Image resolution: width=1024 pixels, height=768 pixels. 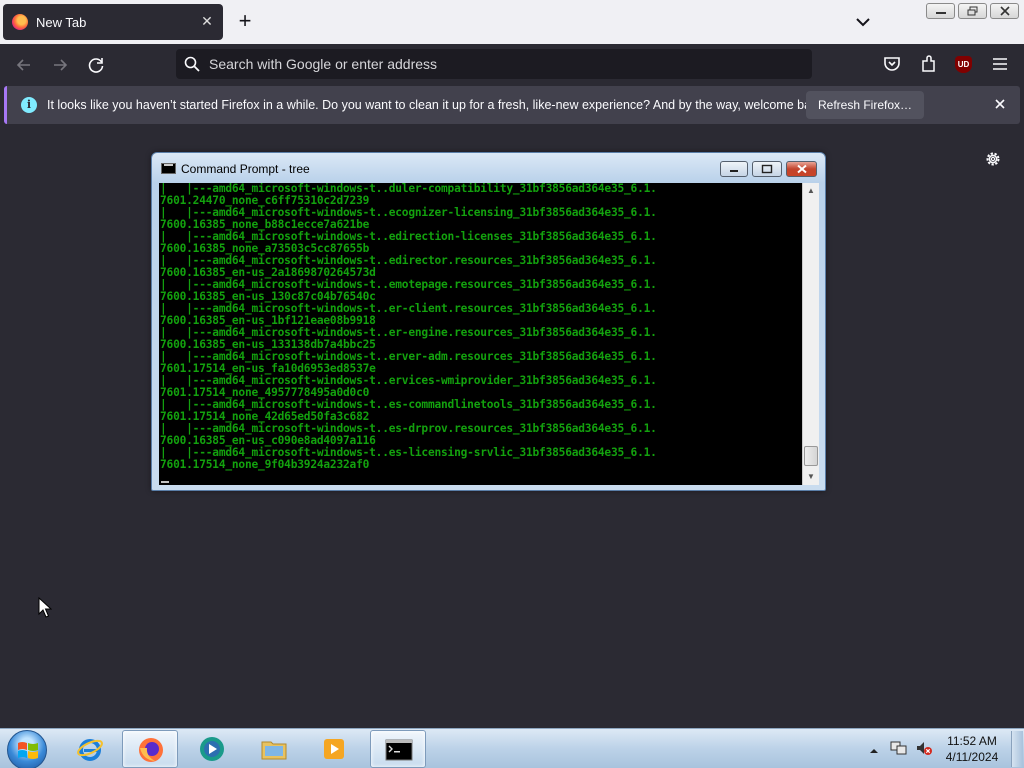 What do you see at coordinates (1004, 11) in the screenshot?
I see `close-window-button` at bounding box center [1004, 11].